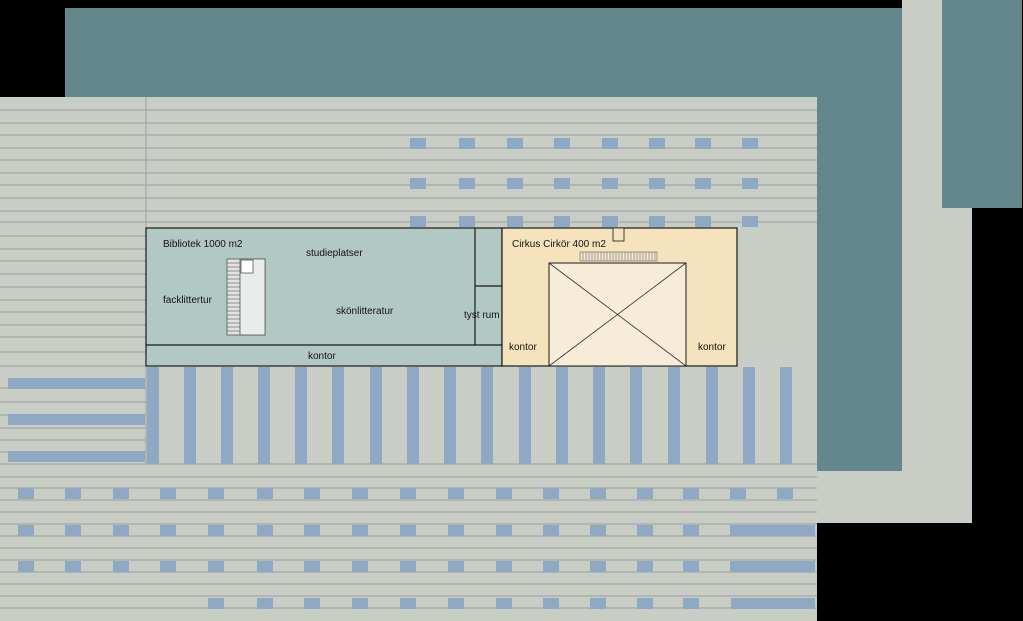 The width and height of the screenshot is (1023, 621). I want to click on nonfiction-label: facklittertur, so click(188, 300).